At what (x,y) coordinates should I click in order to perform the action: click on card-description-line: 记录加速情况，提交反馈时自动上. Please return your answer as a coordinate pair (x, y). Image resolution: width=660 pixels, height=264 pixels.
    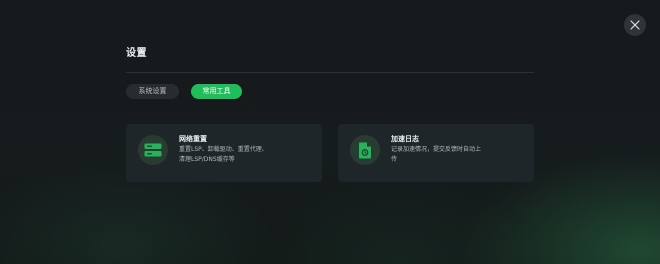
    Looking at the image, I should click on (436, 149).